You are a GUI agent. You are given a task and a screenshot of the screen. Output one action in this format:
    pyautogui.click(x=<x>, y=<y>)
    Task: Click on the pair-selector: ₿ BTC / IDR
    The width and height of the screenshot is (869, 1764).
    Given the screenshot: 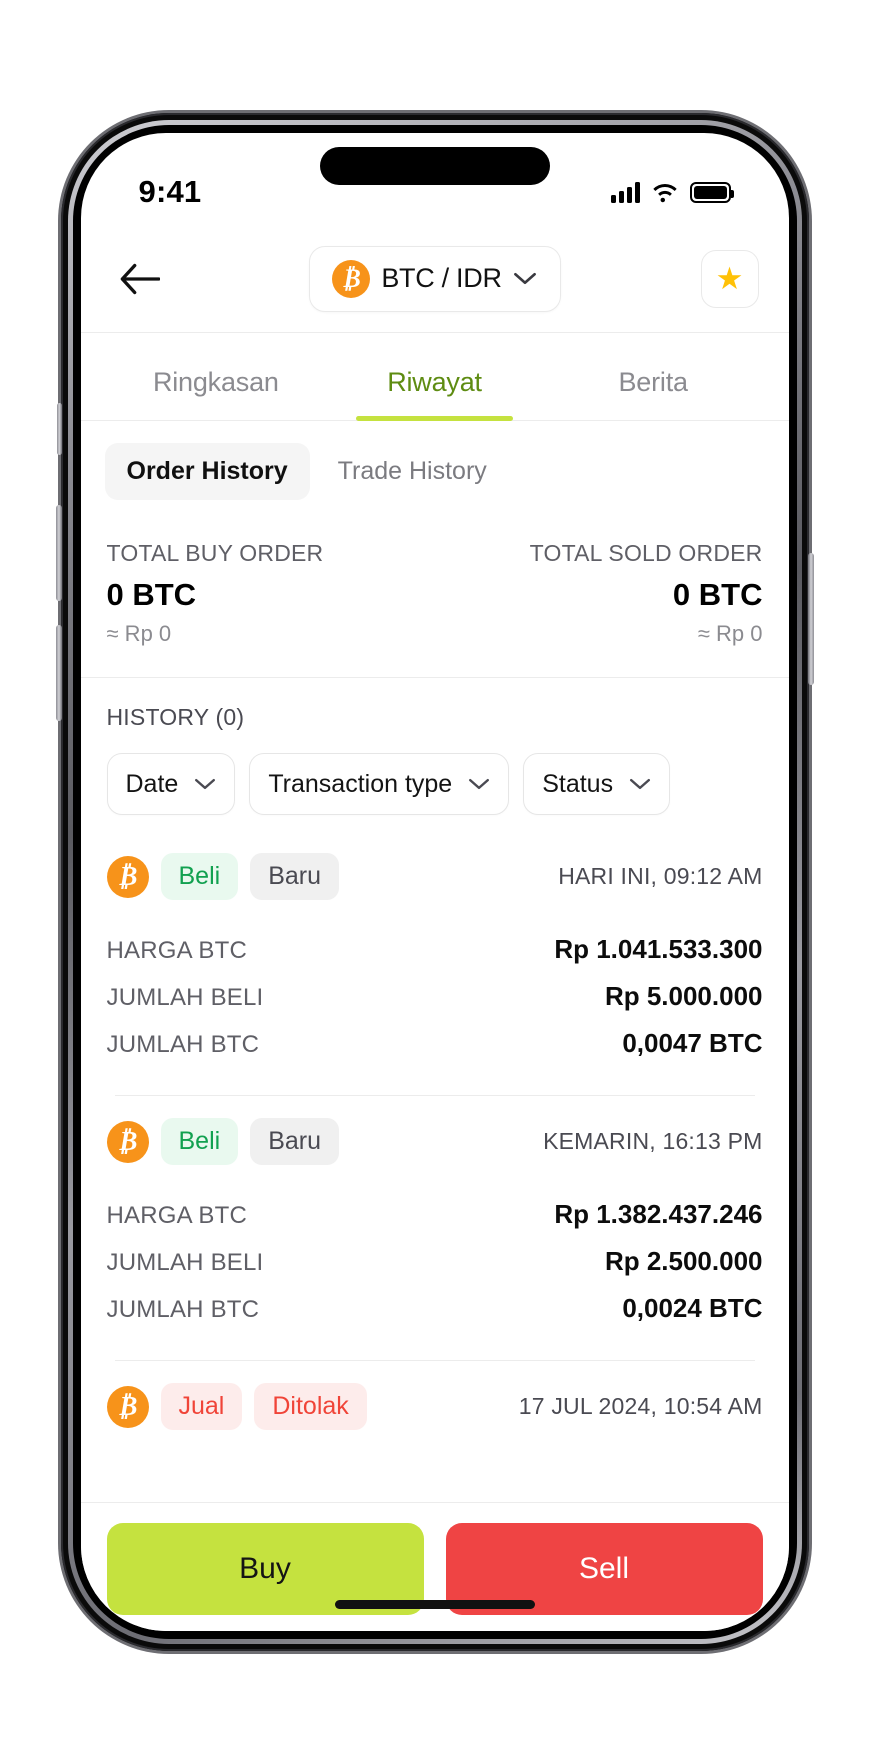 What is the action you would take?
    pyautogui.click(x=434, y=278)
    